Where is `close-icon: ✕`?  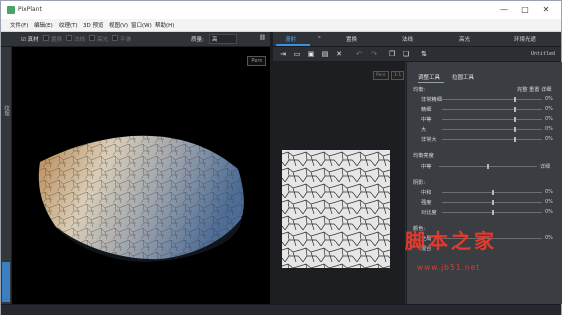
close-icon: ✕ is located at coordinates (339, 54).